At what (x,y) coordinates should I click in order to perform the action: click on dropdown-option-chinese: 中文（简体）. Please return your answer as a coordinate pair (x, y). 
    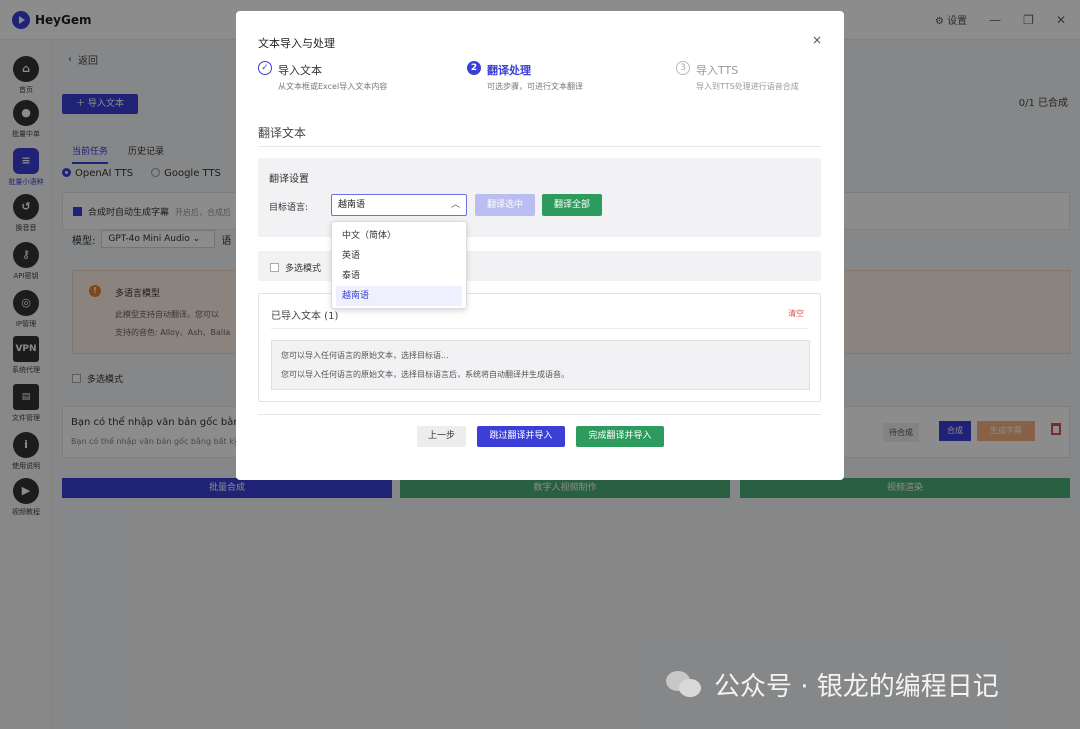
    Looking at the image, I should click on (399, 236).